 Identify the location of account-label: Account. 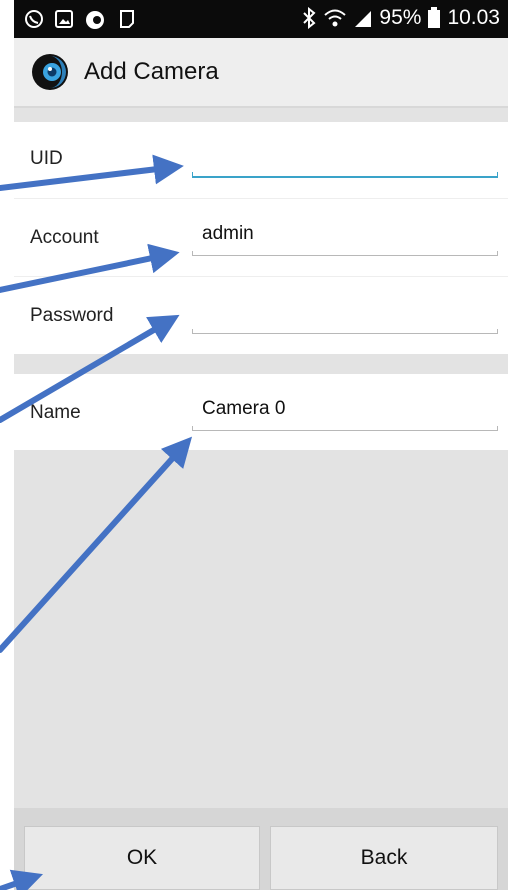
(64, 237).